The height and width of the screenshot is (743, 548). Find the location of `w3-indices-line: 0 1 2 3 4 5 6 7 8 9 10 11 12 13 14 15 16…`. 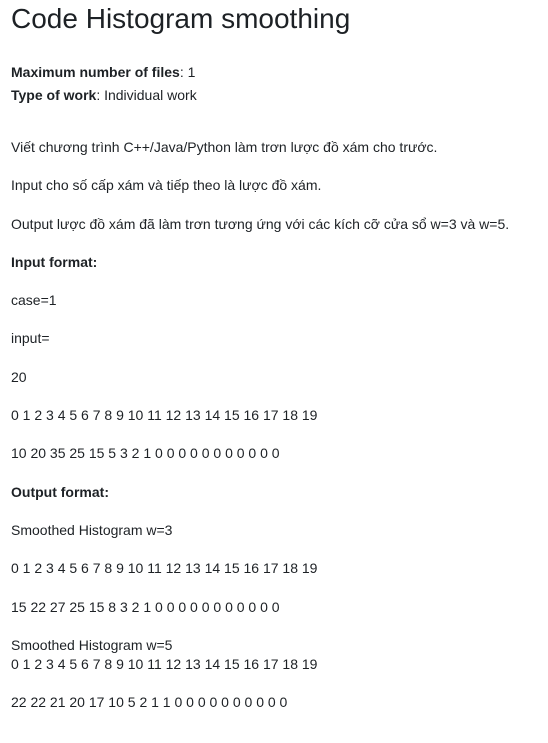

w3-indices-line: 0 1 2 3 4 5 6 7 8 9 10 11 12 13 14 15 16… is located at coordinates (164, 568).